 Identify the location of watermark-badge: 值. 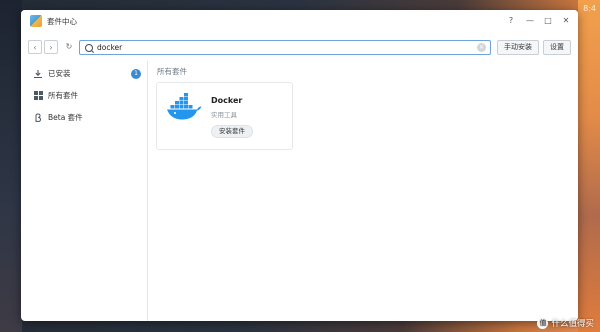
(543, 323).